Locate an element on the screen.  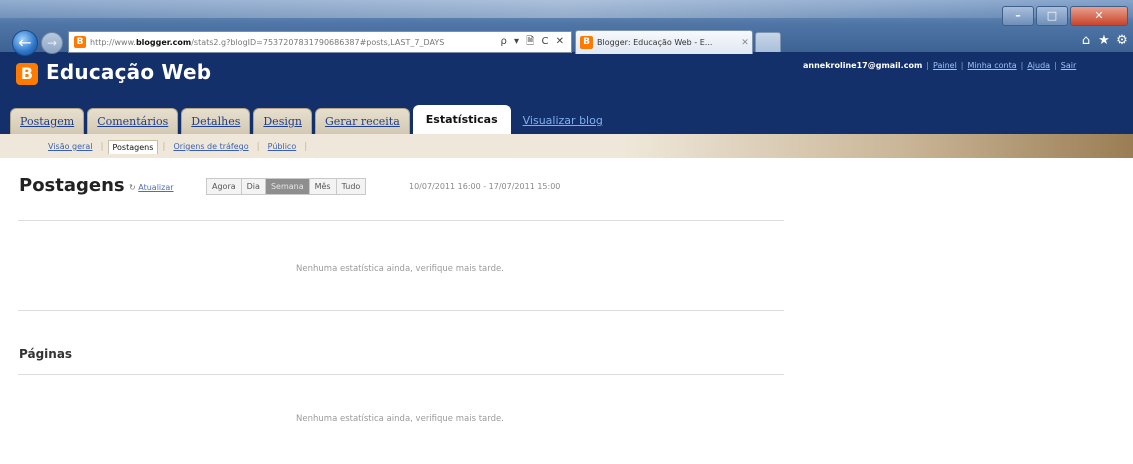
address-tools-icons: ρ ▾ 🗎 C ✕ is located at coordinates (533, 42).